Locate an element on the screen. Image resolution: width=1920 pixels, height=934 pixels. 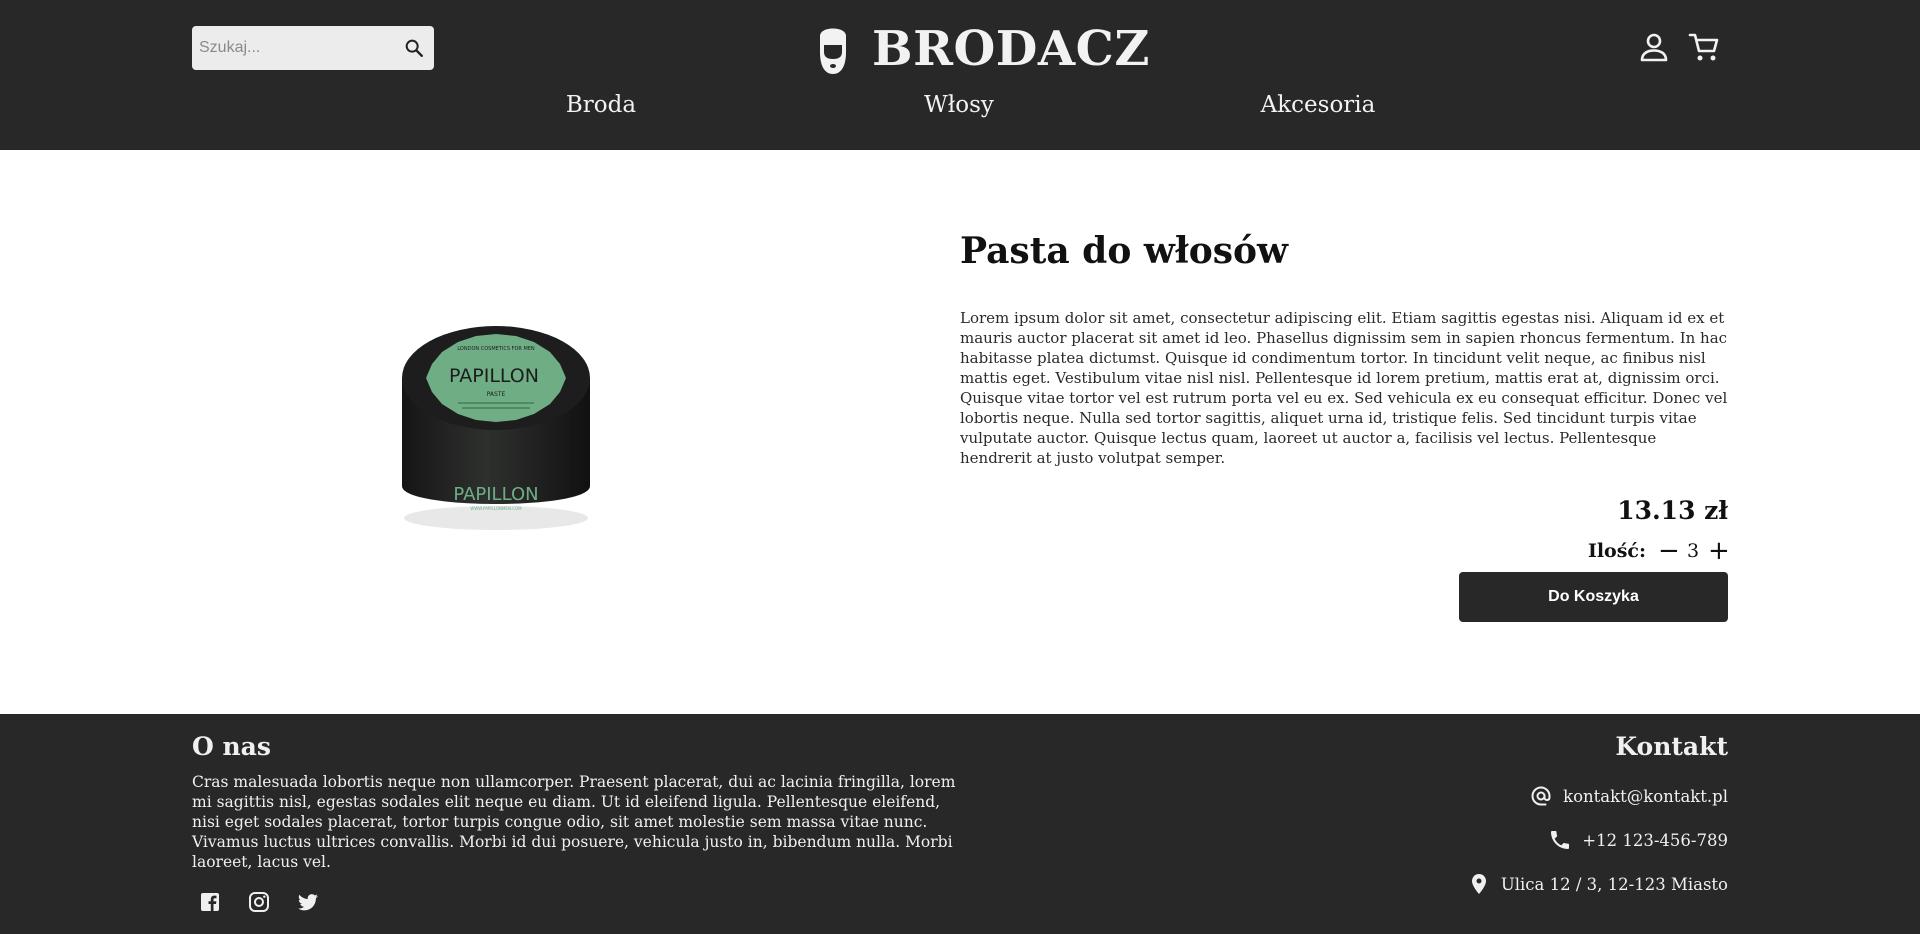
jar-brand-text: PAPILLON is located at coordinates (494, 376).